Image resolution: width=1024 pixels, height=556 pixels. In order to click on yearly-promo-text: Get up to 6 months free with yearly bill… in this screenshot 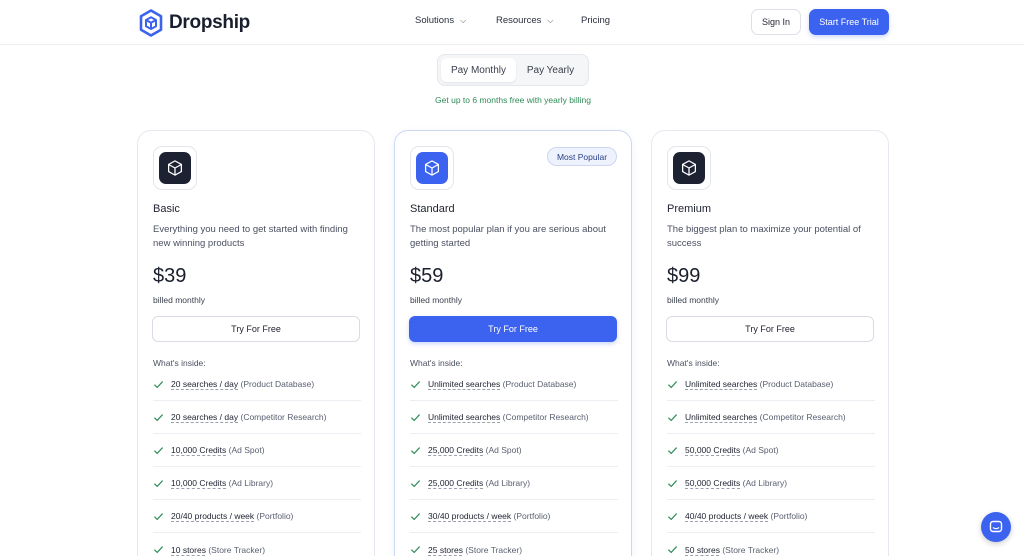, I will do `click(513, 100)`.